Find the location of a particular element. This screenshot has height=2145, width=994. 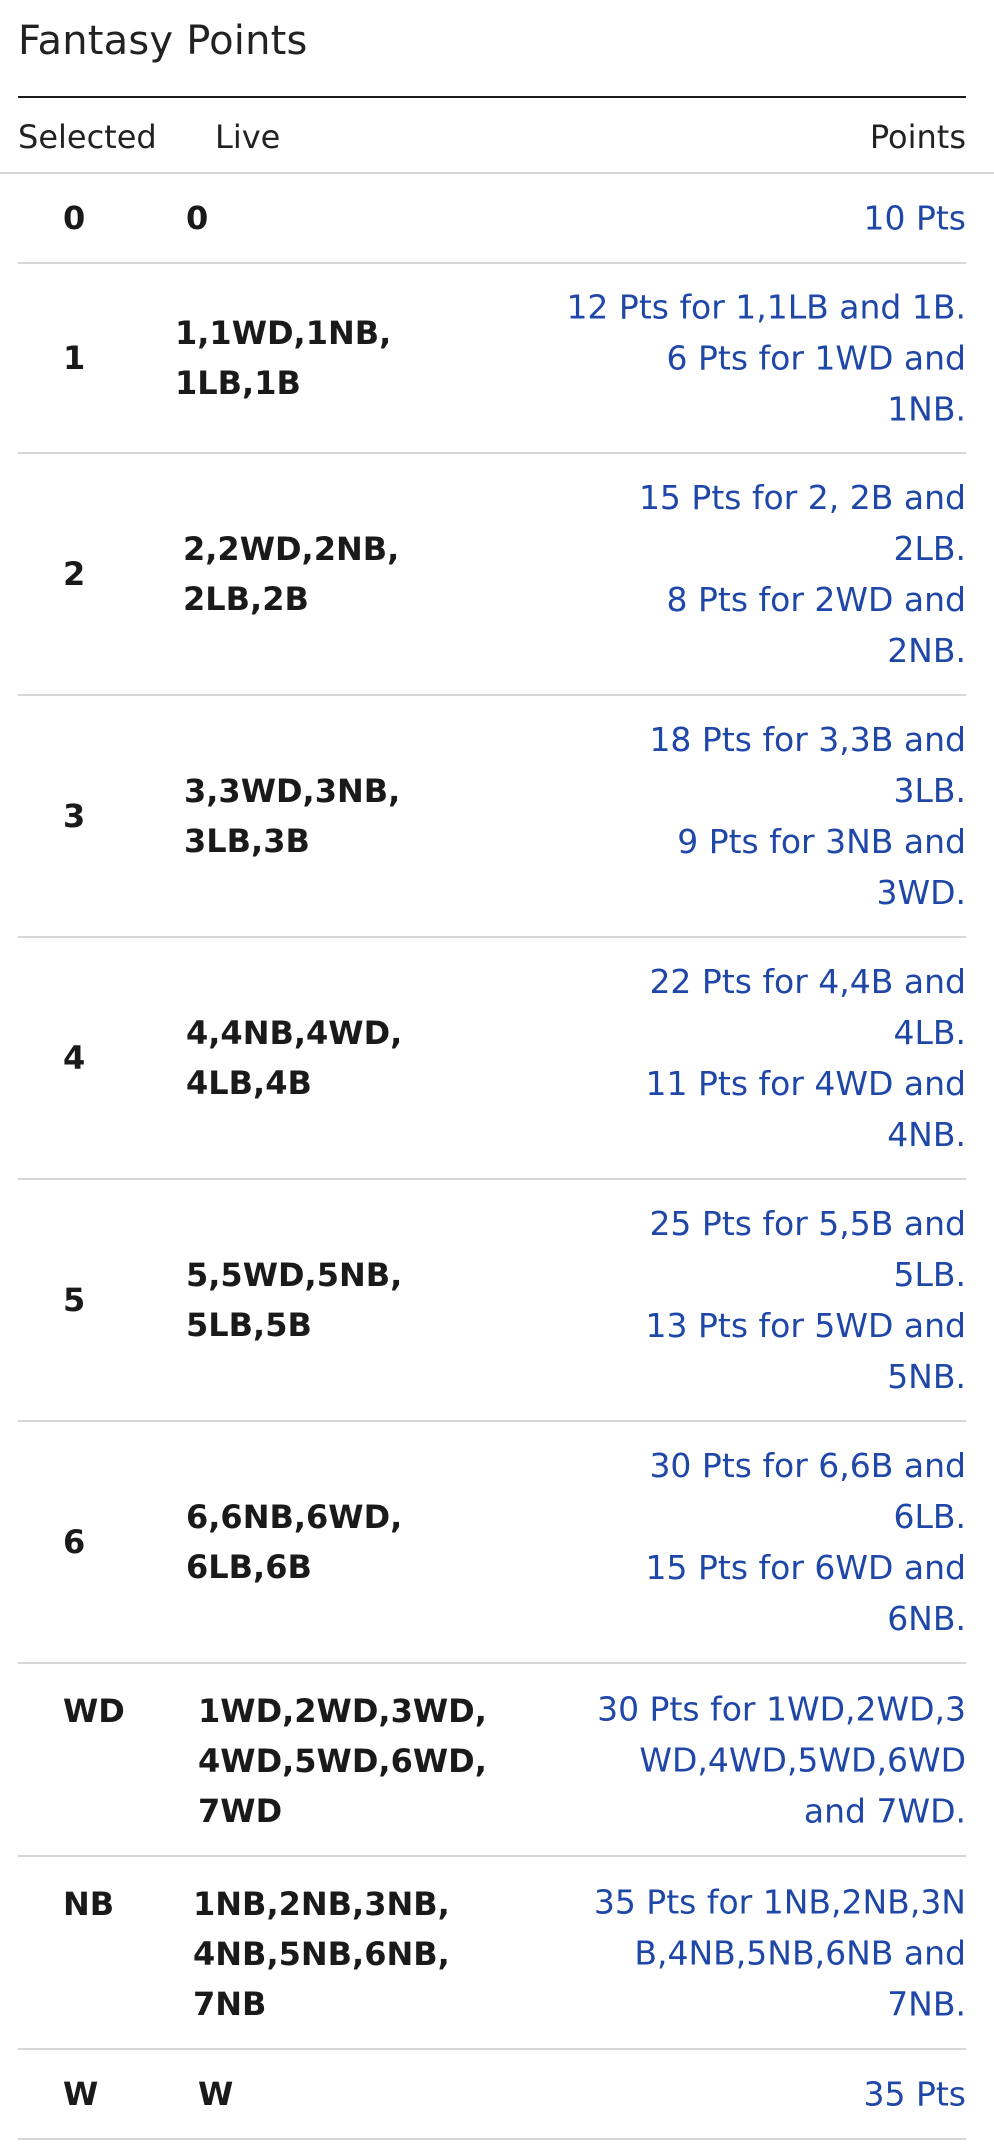

header-selected: Selected is located at coordinates (87, 137).